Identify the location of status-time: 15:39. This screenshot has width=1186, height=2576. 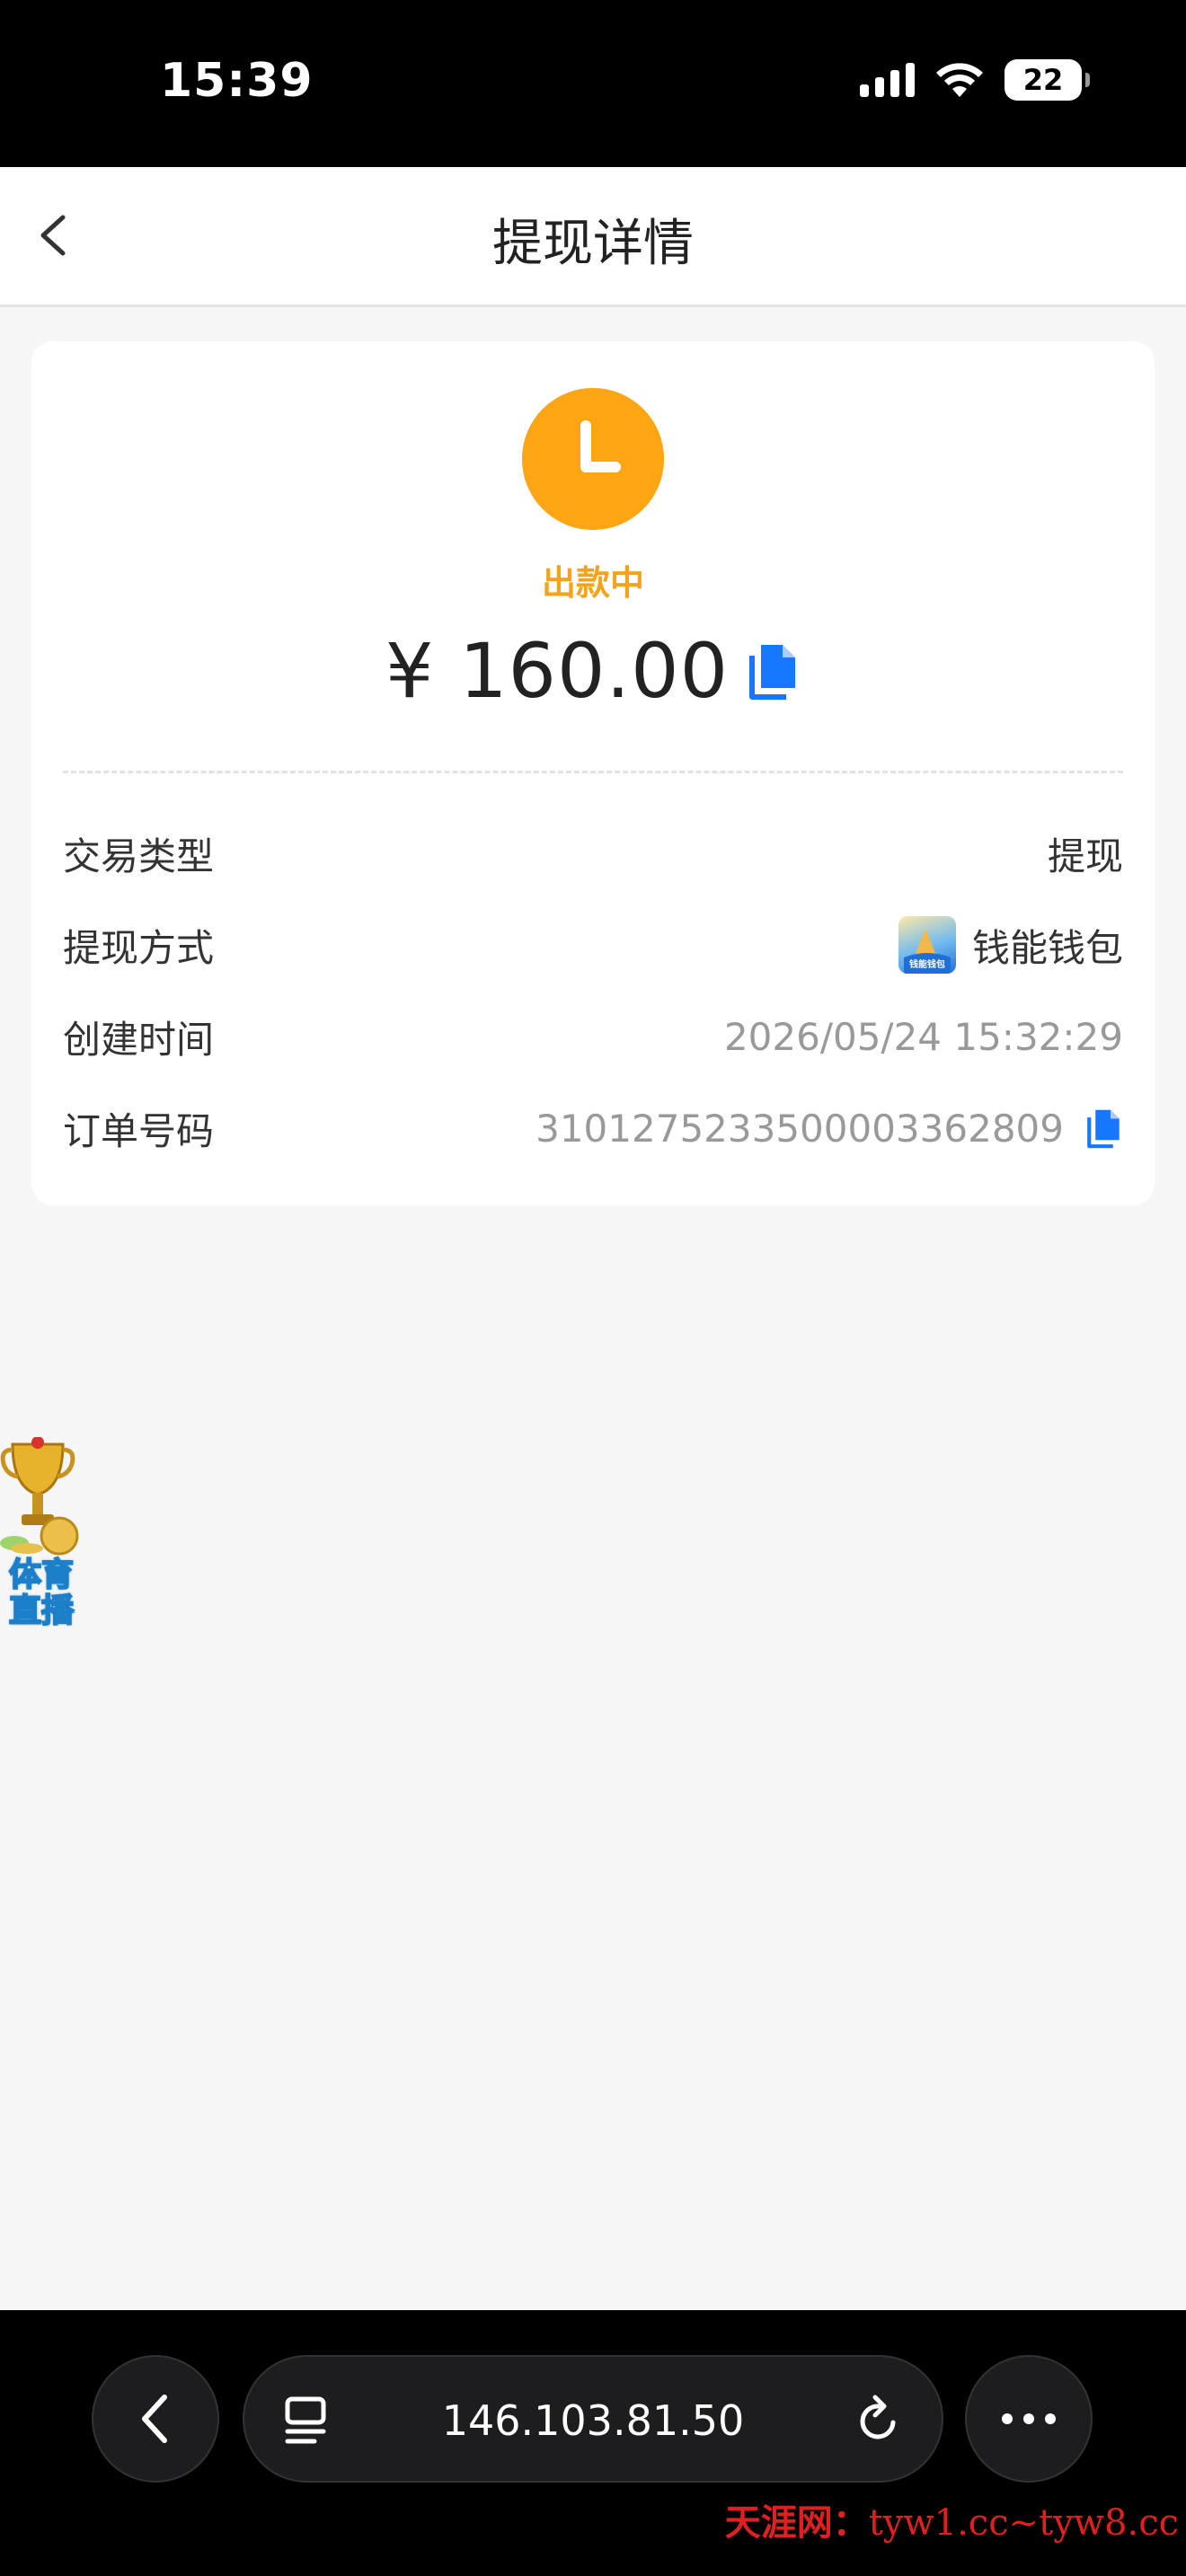
(237, 81).